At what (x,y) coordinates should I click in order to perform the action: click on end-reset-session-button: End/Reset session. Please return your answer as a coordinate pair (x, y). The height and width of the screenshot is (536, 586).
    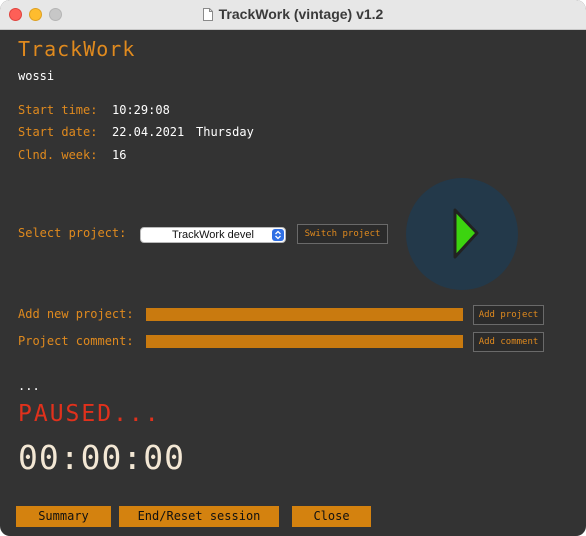
    Looking at the image, I should click on (199, 516).